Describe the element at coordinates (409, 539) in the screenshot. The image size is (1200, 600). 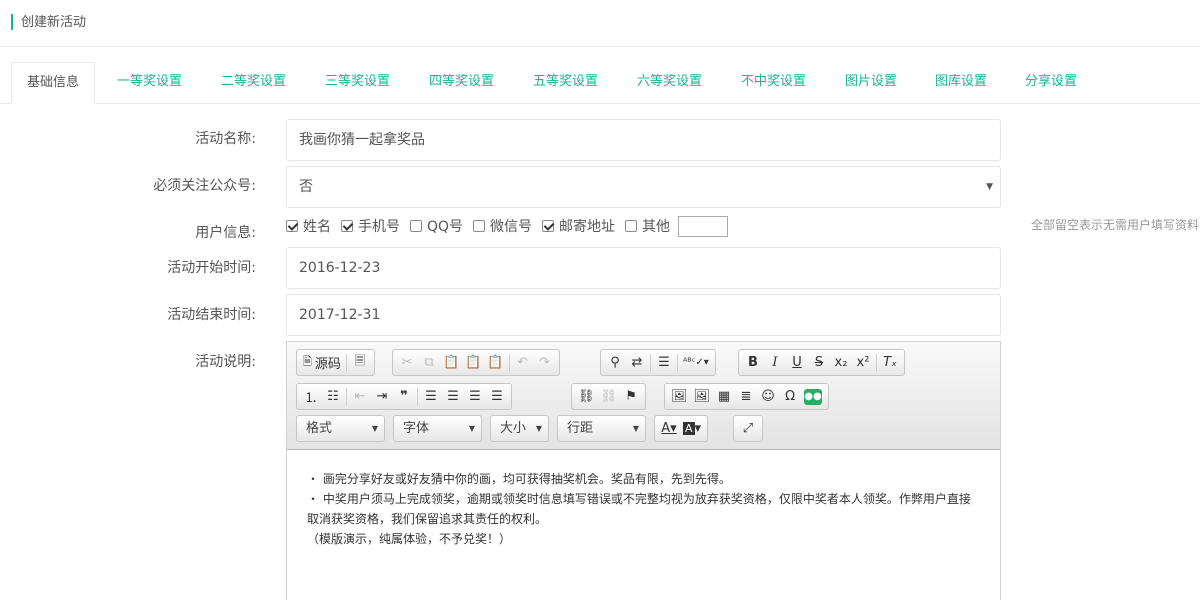
I see `content-paragraph: （模版演示，纯属体验，不予兑奖！）` at that location.